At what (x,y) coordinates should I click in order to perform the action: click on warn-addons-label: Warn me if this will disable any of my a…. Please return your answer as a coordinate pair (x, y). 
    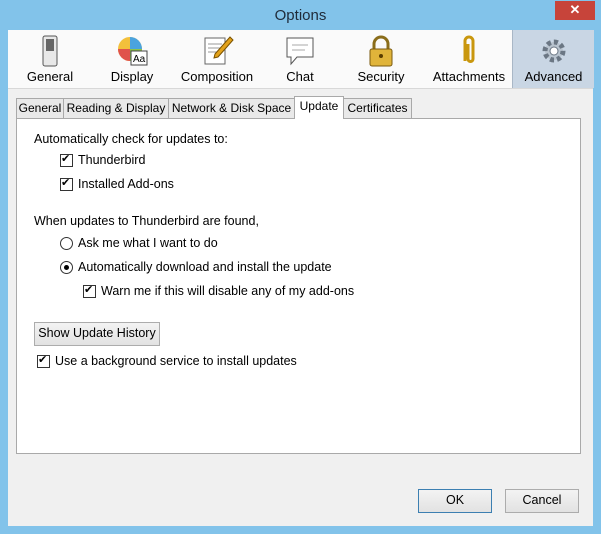
    Looking at the image, I should click on (227, 291).